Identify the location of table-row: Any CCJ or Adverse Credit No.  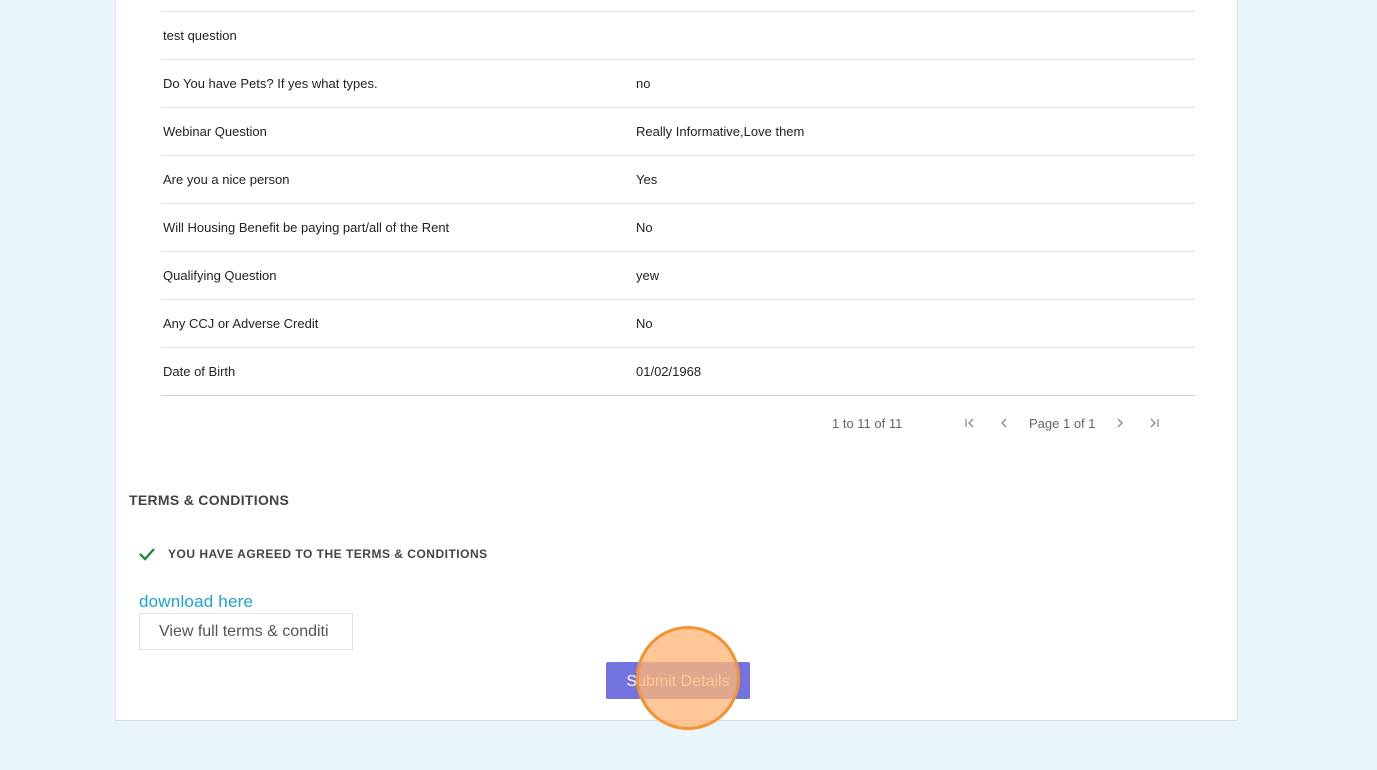
(678, 323).